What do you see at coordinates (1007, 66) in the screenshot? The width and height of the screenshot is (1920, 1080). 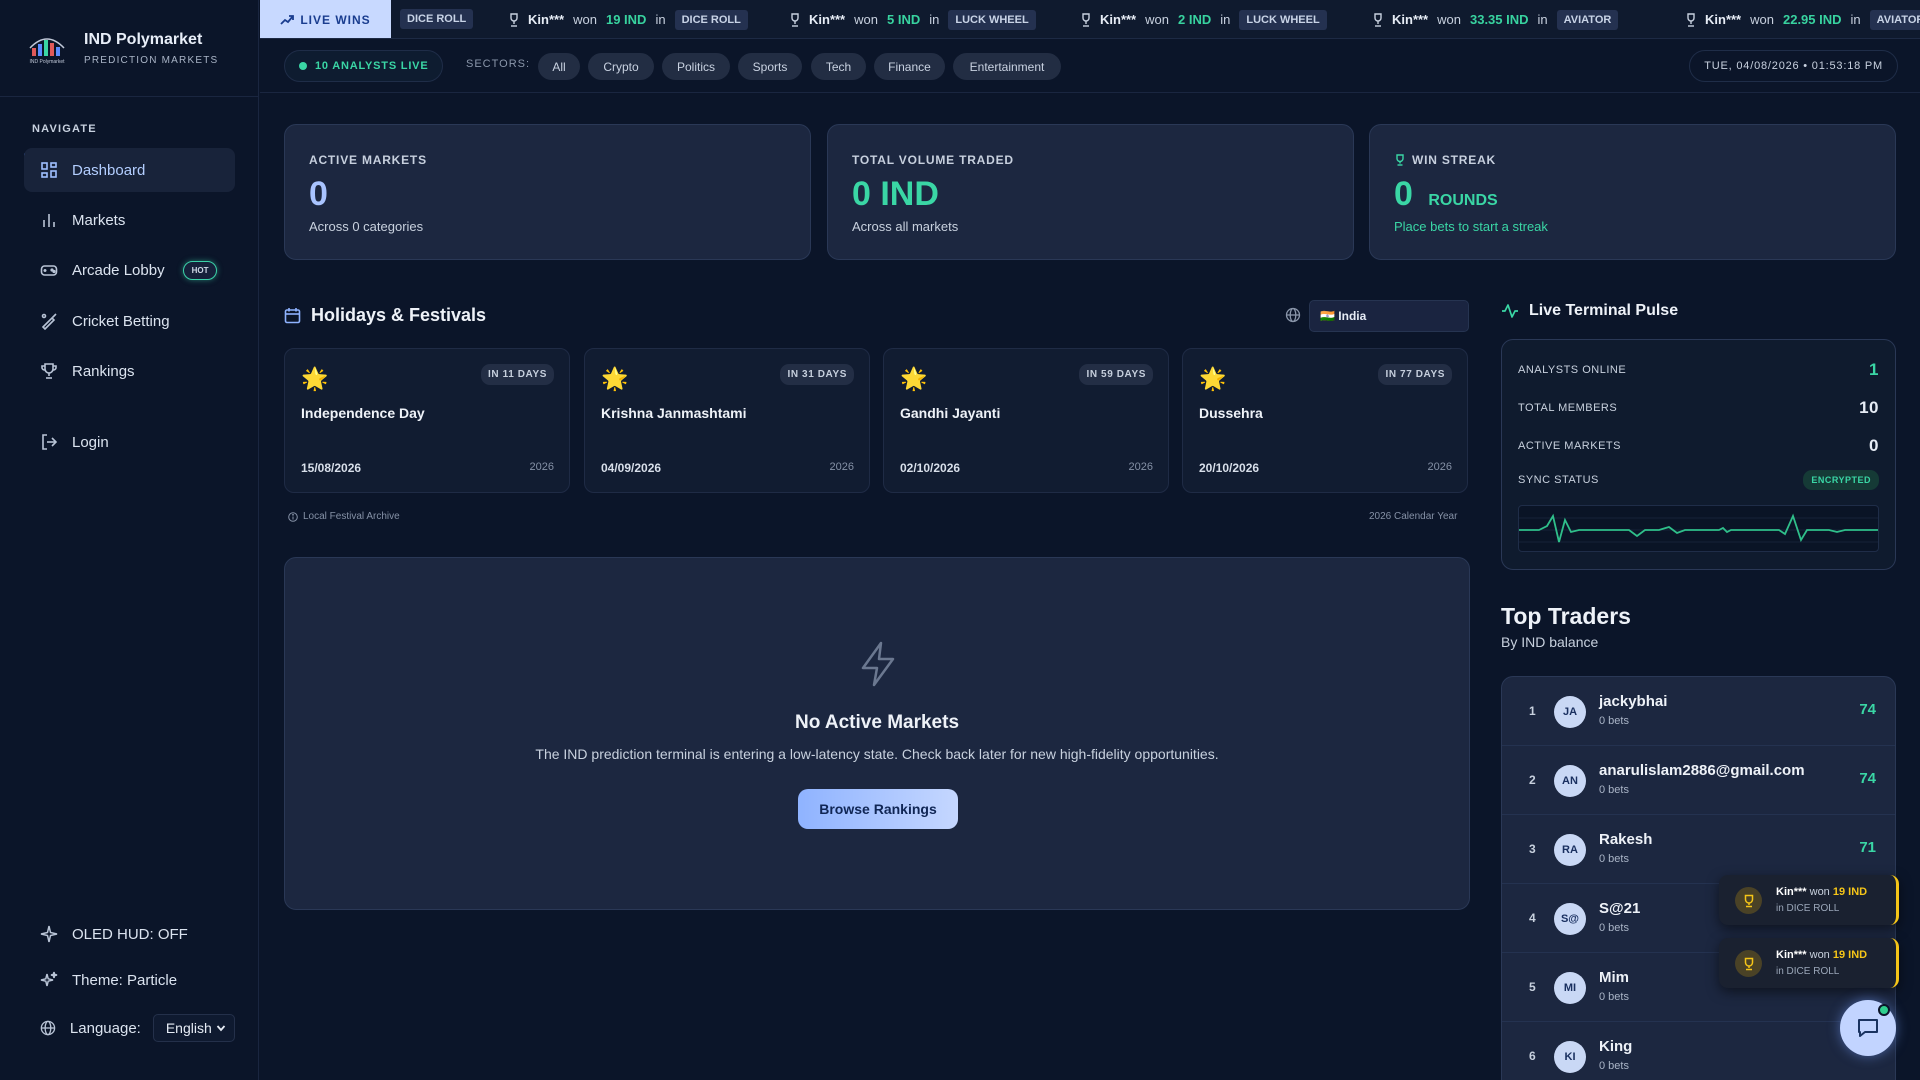 I see `sector-pill-entertainment: Entertainment` at bounding box center [1007, 66].